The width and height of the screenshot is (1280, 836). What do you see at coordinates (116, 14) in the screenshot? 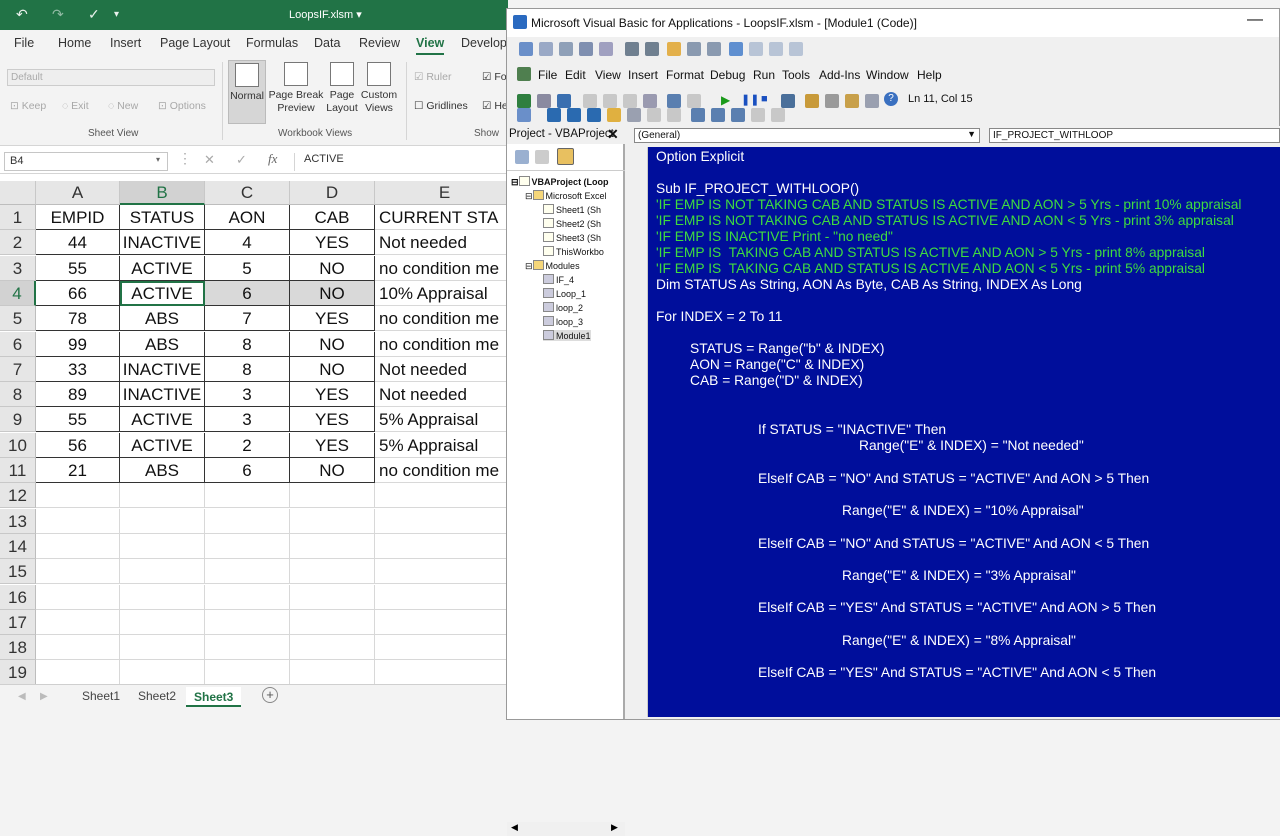
I see `qat-customize-icon: ▾` at bounding box center [116, 14].